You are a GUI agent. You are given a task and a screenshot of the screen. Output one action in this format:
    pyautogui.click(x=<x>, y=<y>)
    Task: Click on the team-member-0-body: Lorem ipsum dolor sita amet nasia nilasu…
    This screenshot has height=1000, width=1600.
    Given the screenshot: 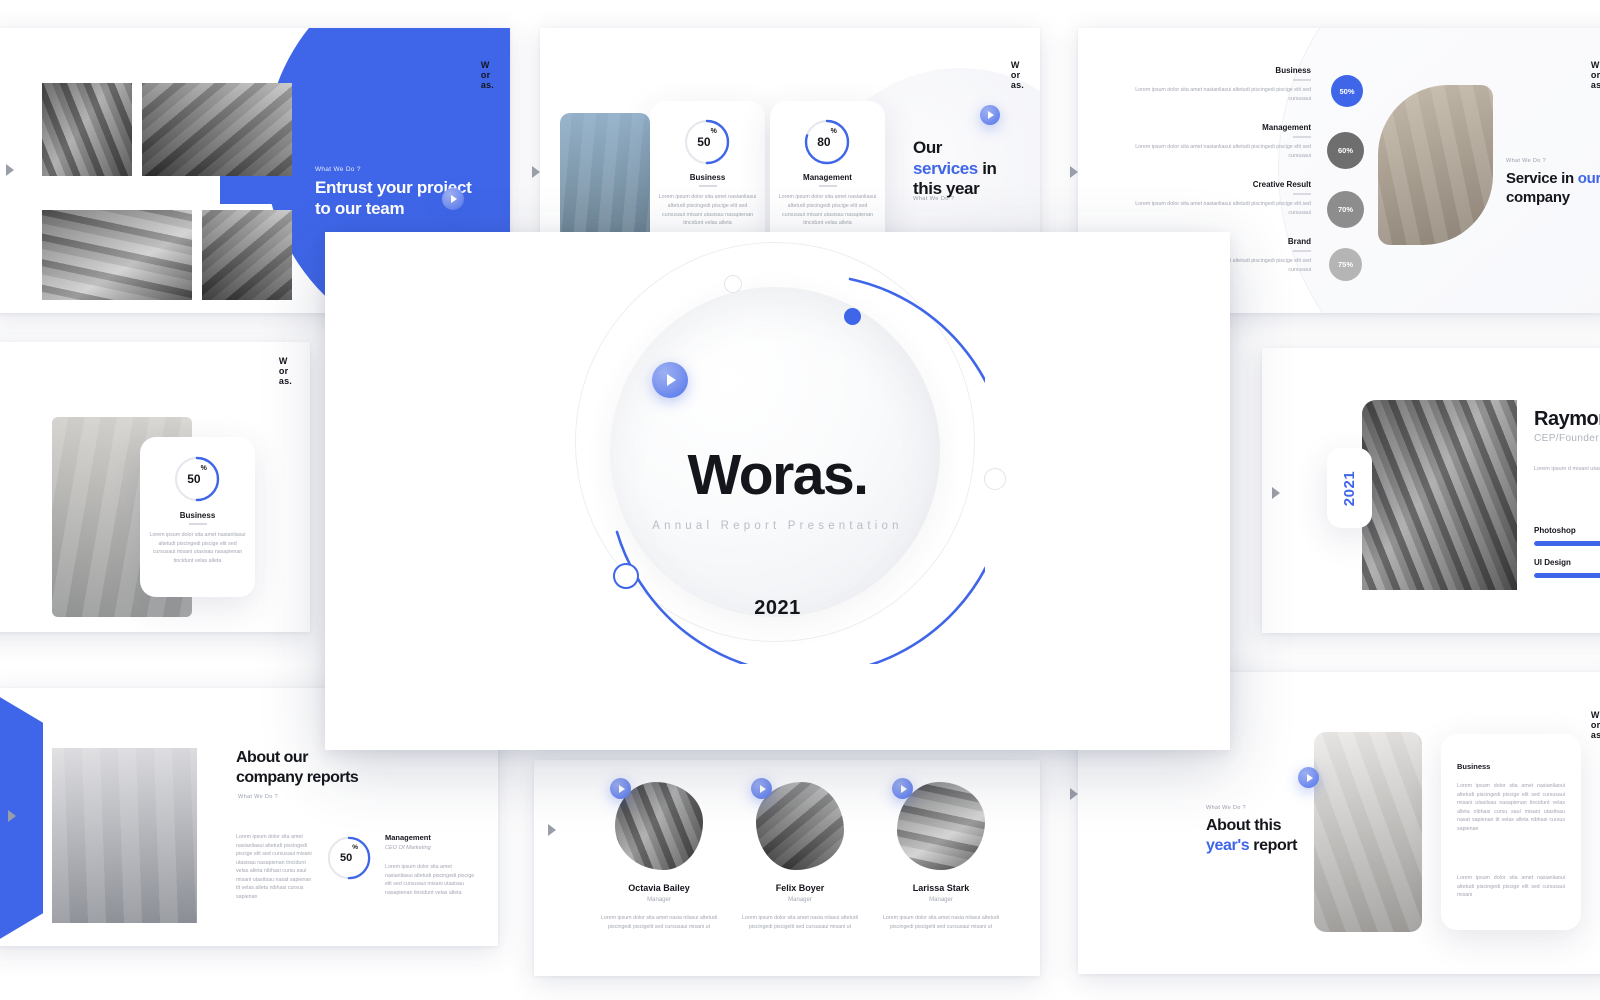 What is the action you would take?
    pyautogui.click(x=658, y=922)
    